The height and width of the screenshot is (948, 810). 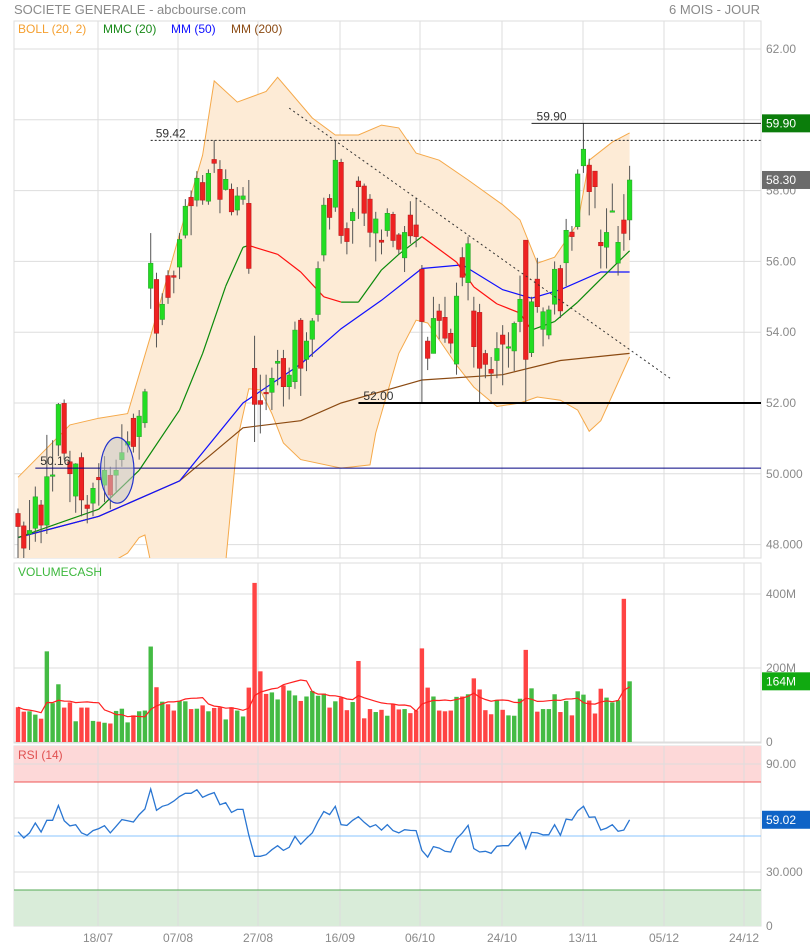 What do you see at coordinates (784, 872) in the screenshot?
I see `rsi-tick-label: 30.000` at bounding box center [784, 872].